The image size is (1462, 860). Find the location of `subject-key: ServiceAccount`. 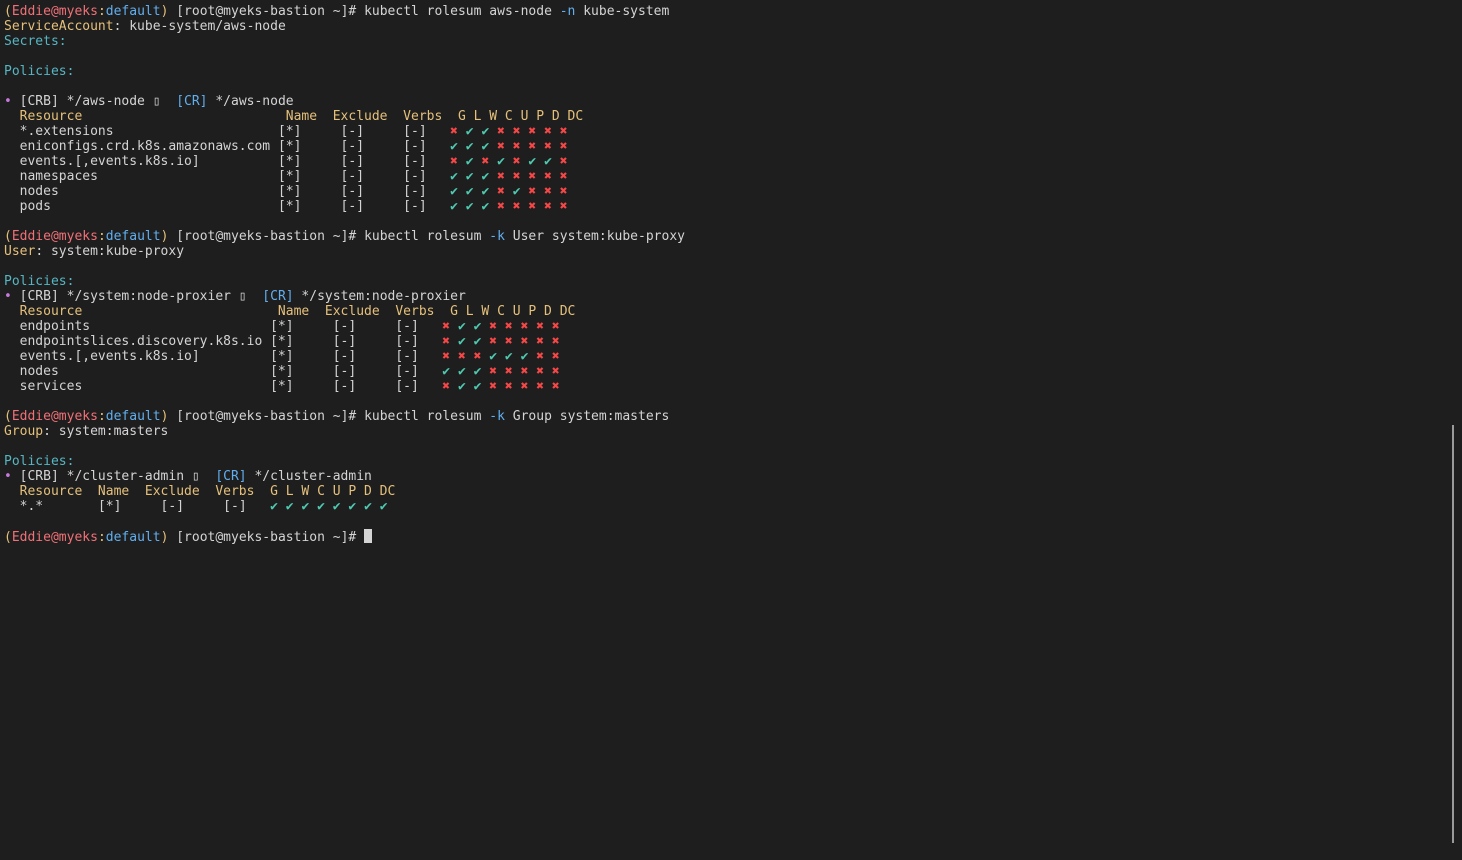

subject-key: ServiceAccount is located at coordinates (59, 26).